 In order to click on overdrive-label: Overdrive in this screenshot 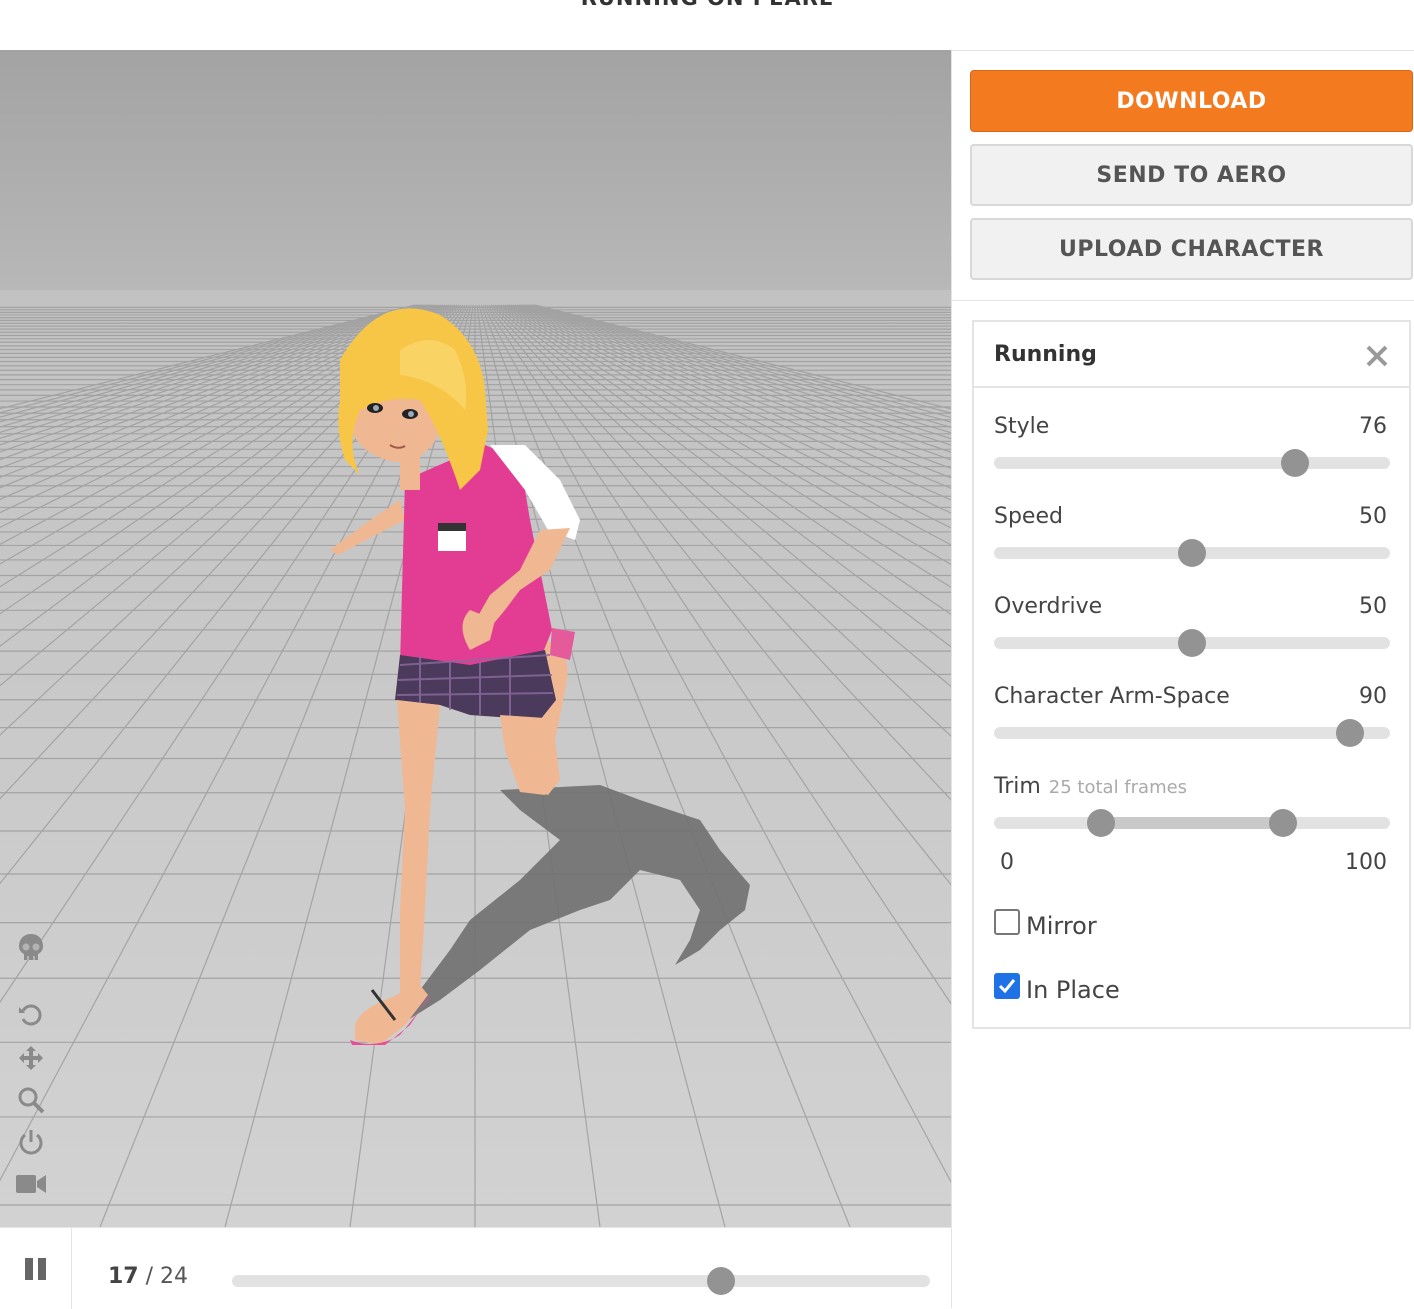, I will do `click(1048, 606)`.